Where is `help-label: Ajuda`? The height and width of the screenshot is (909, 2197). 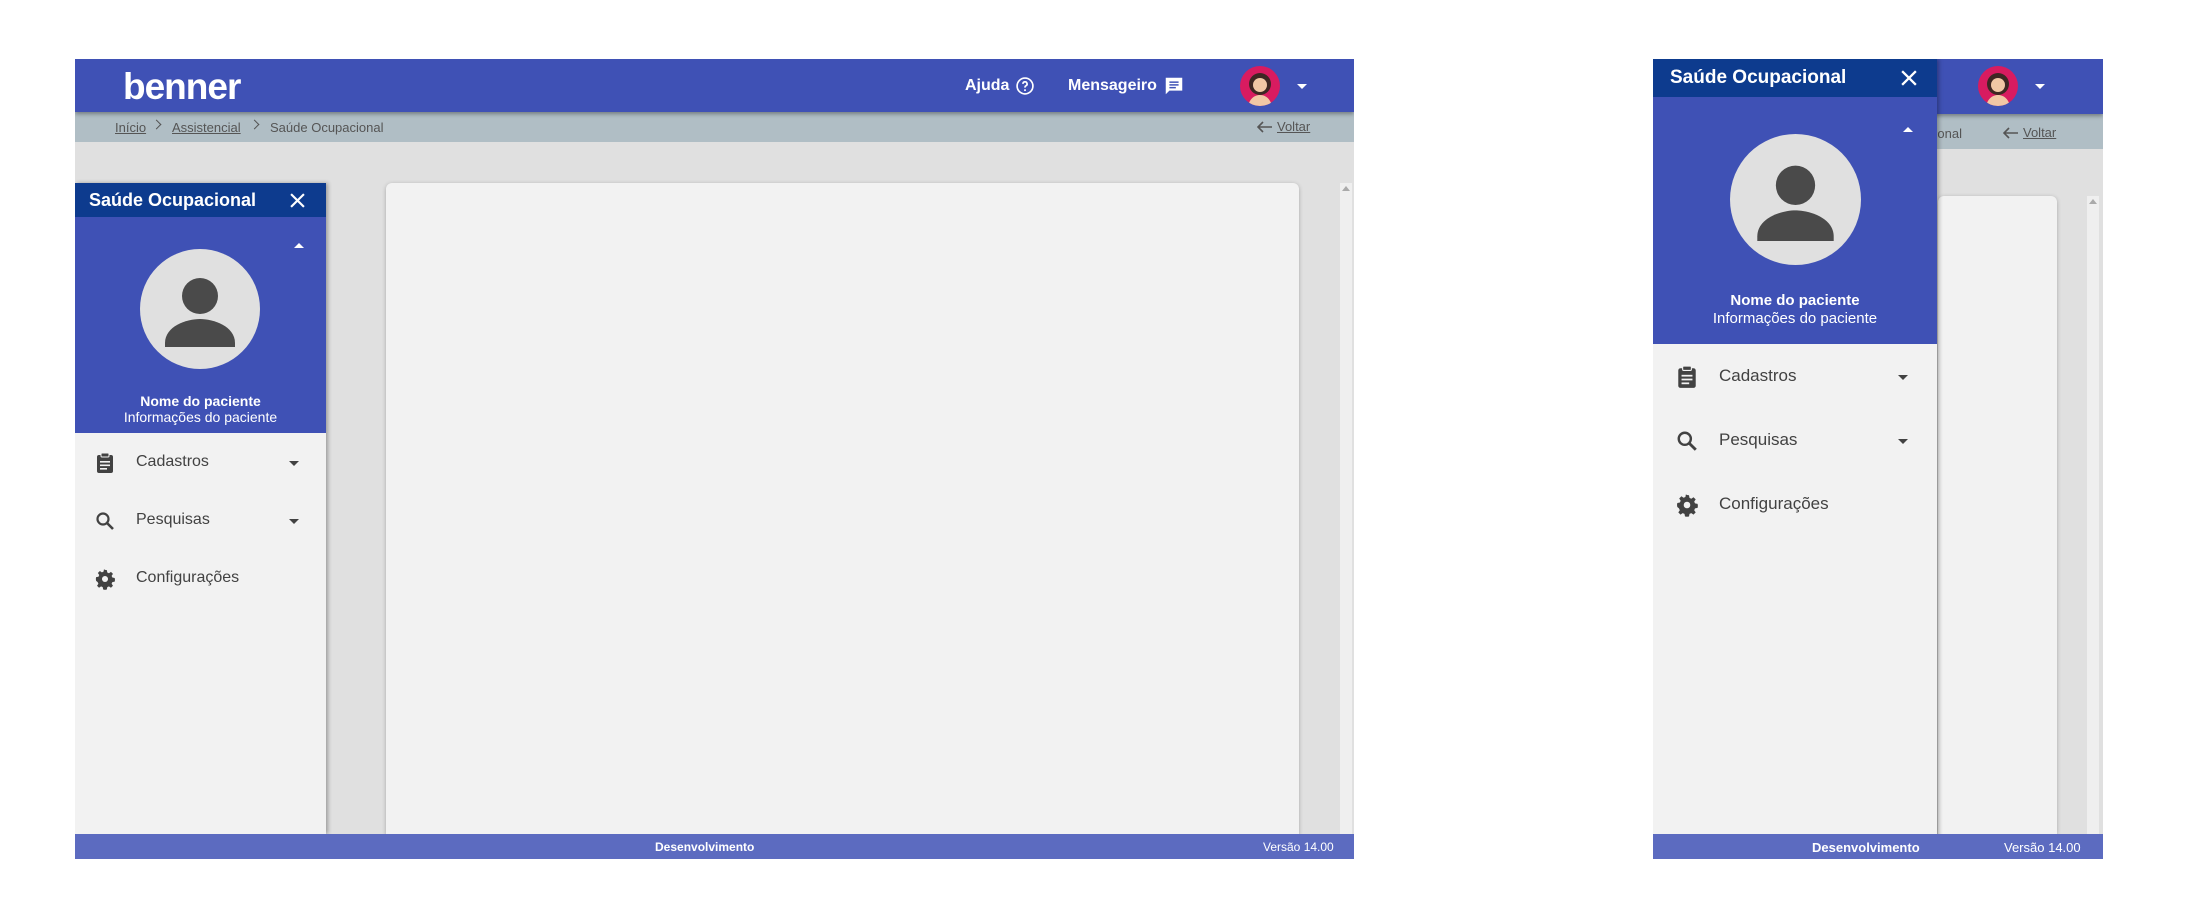 help-label: Ajuda is located at coordinates (987, 85).